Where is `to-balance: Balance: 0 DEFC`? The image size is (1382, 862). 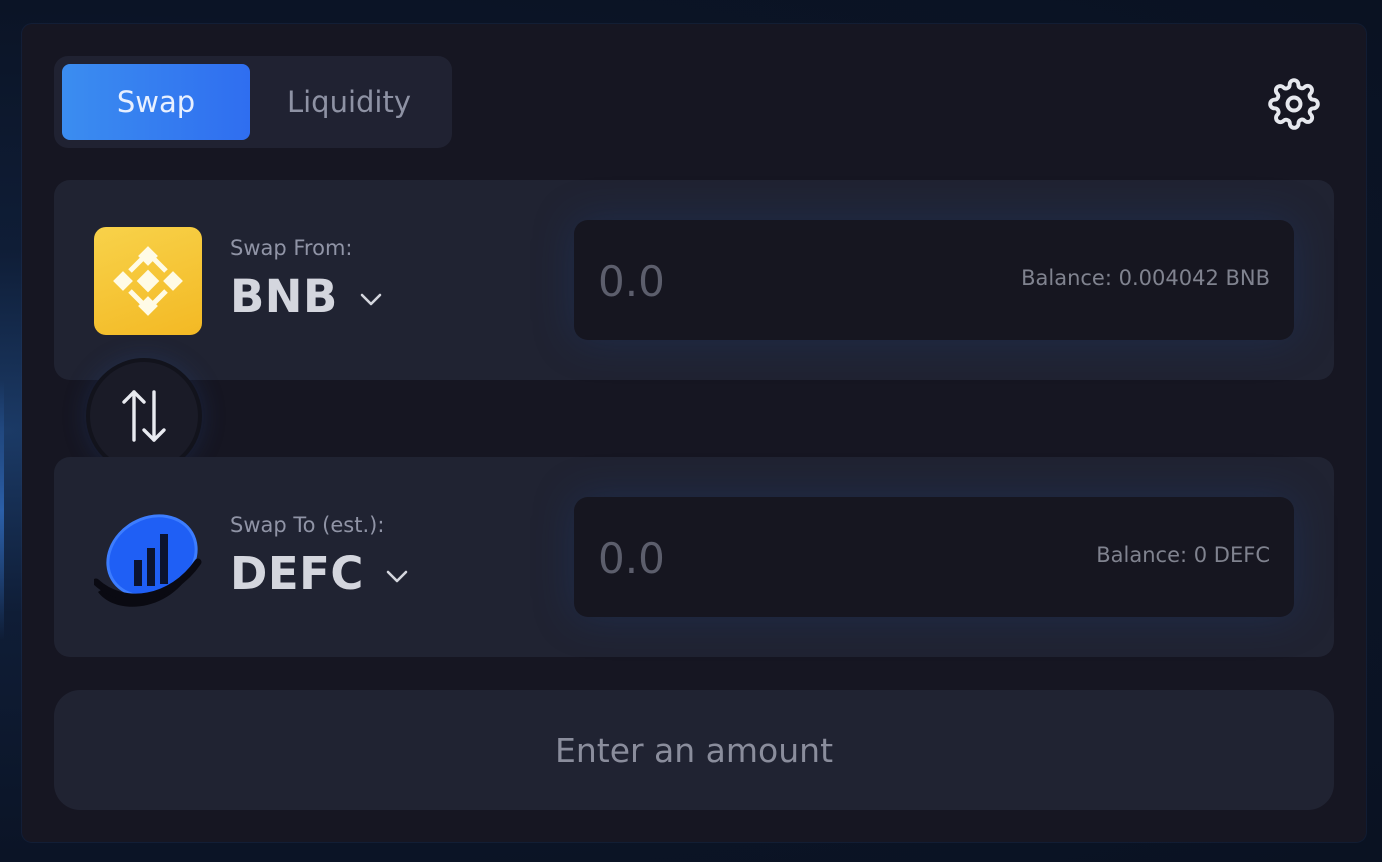 to-balance: Balance: 0 DEFC is located at coordinates (1183, 555).